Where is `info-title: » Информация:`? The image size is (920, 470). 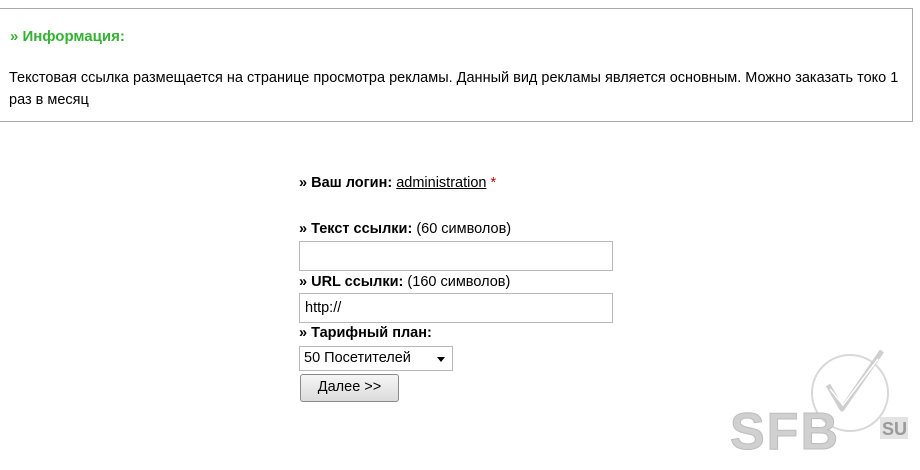 info-title: » Информация: is located at coordinates (67, 36).